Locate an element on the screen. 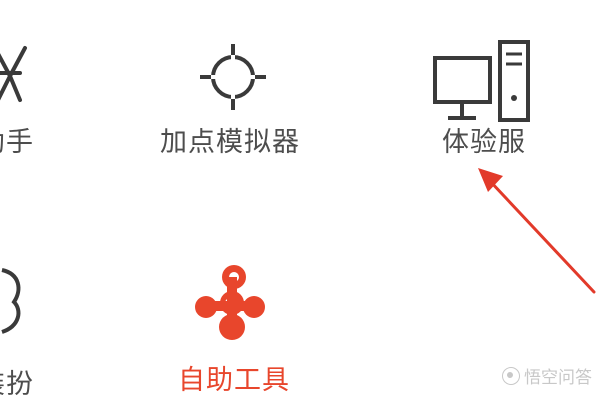 The image size is (600, 400). watermark: 悟空问答 is located at coordinates (547, 375).